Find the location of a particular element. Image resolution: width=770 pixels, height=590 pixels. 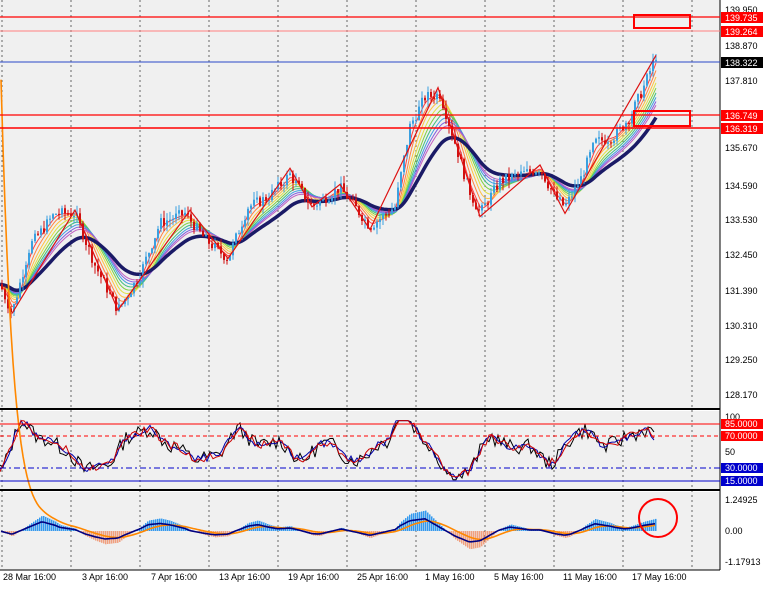

price-label: 129.250 is located at coordinates (741, 360).